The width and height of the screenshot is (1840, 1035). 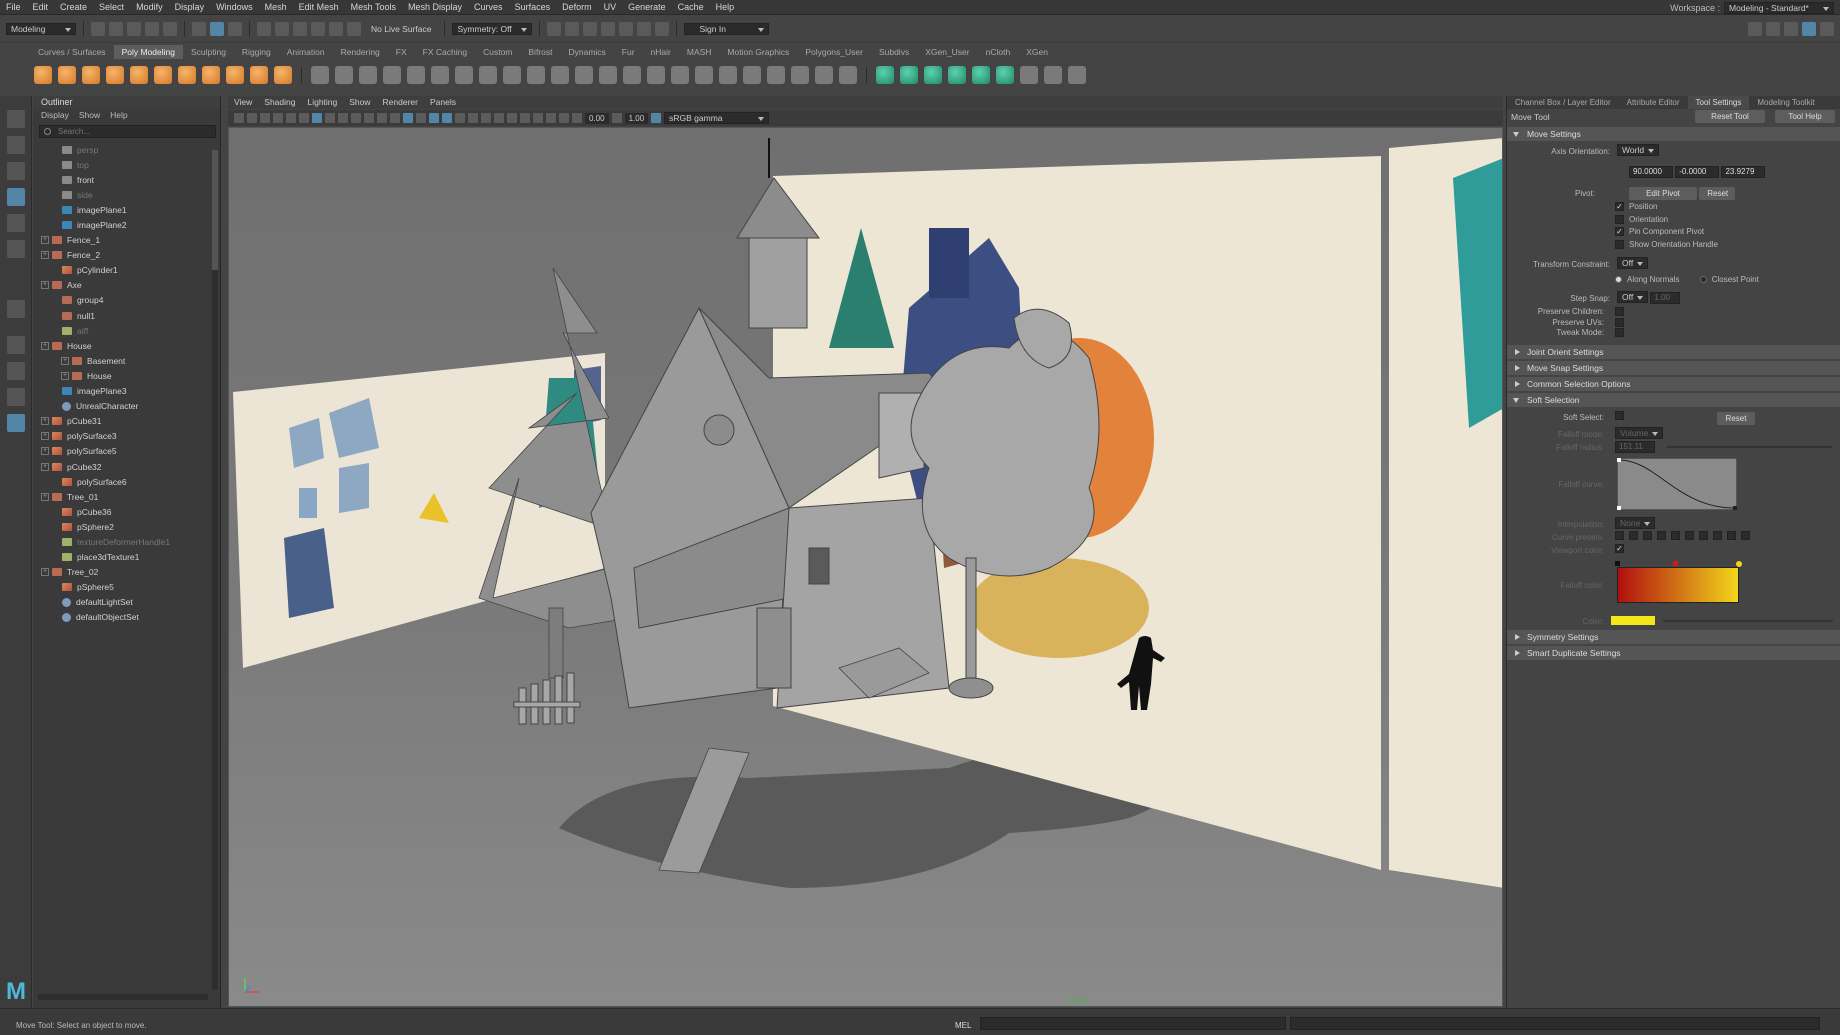 I want to click on shelf-tab-motion-graphics: Motion Graphics, so click(x=758, y=52).